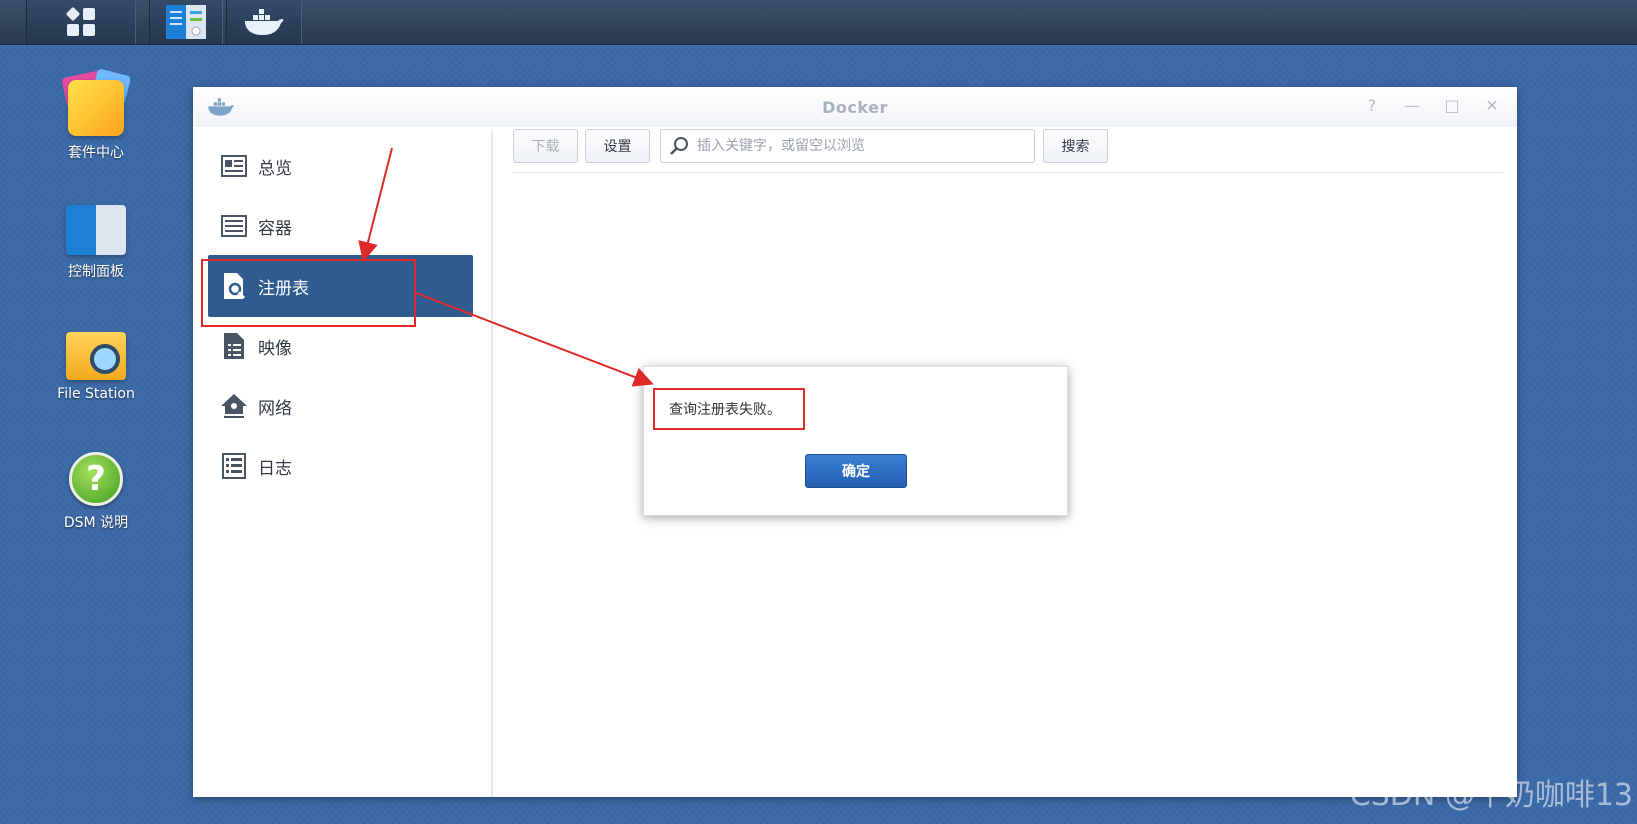 The height and width of the screenshot is (824, 1637). What do you see at coordinates (506, 267) in the screenshot?
I see `annotation-arrows` at bounding box center [506, 267].